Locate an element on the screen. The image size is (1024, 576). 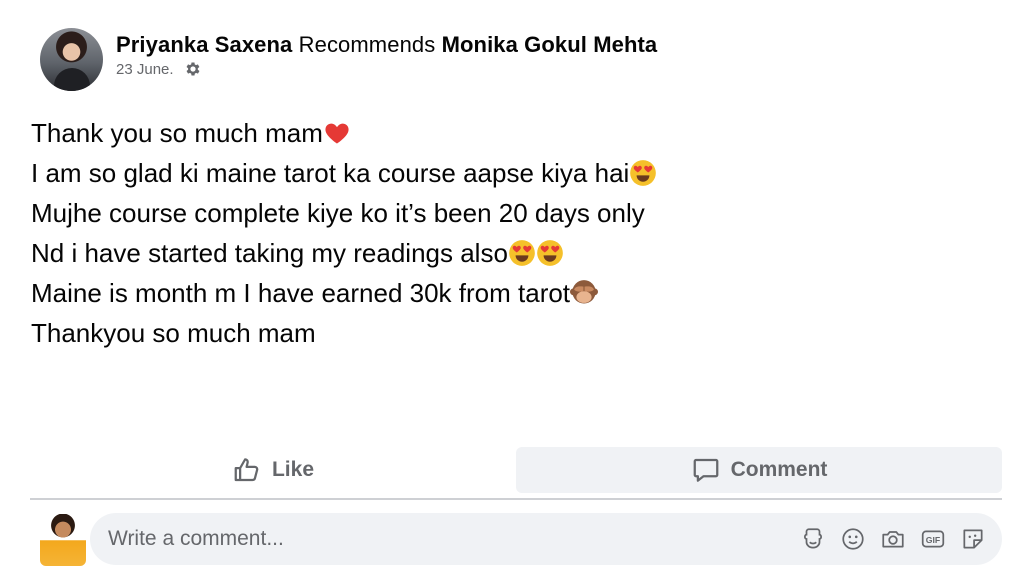
like-label: Like is located at coordinates (293, 469).